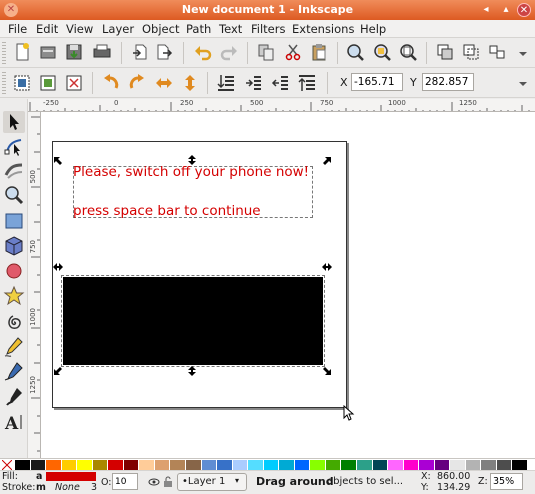  I want to click on pen-tool-icon, so click(14, 372).